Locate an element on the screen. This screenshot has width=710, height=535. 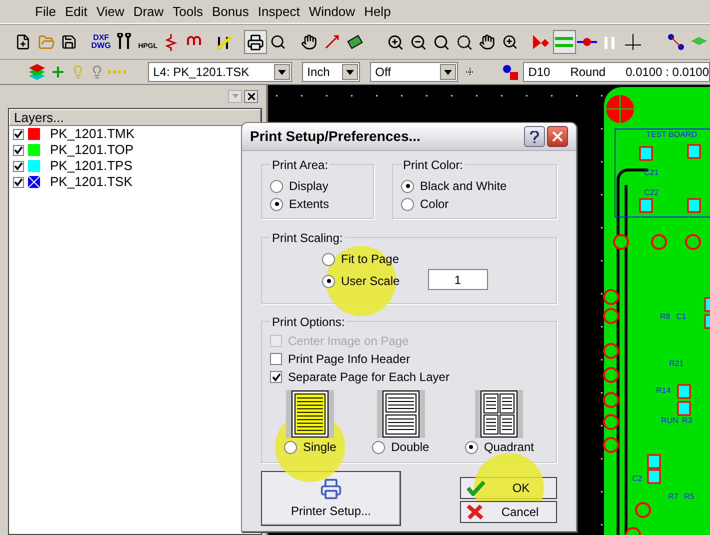
menu-item: Help is located at coordinates (377, 12).